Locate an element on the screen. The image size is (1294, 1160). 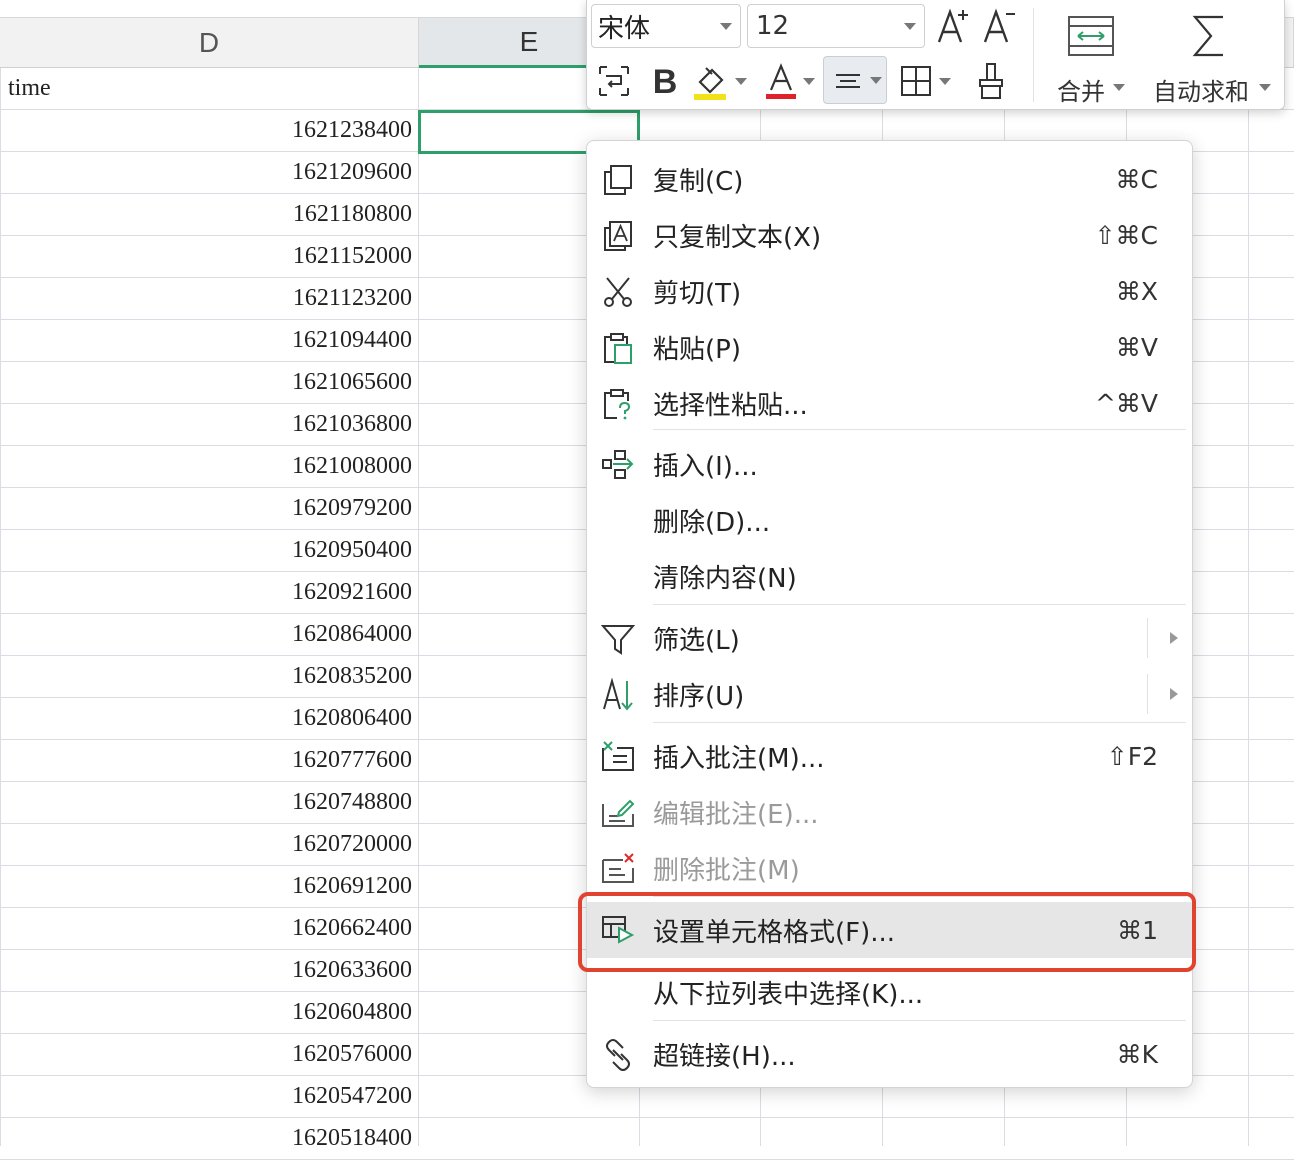
highlight-annotation-box is located at coordinates (887, 932).